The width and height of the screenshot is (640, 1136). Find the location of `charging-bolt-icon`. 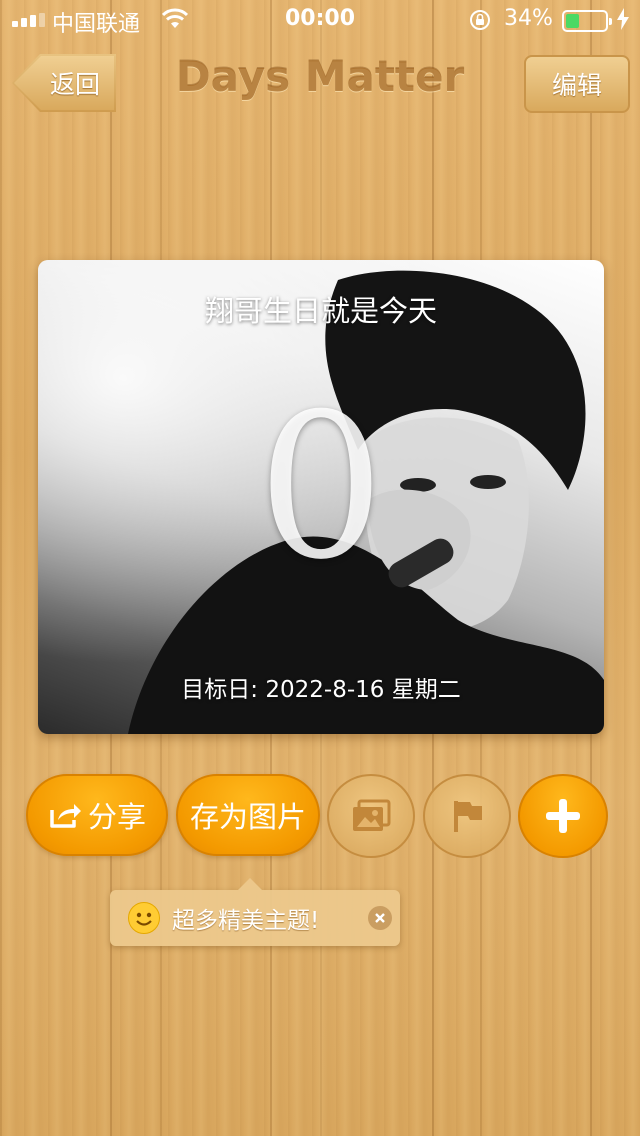

charging-bolt-icon is located at coordinates (623, 19).